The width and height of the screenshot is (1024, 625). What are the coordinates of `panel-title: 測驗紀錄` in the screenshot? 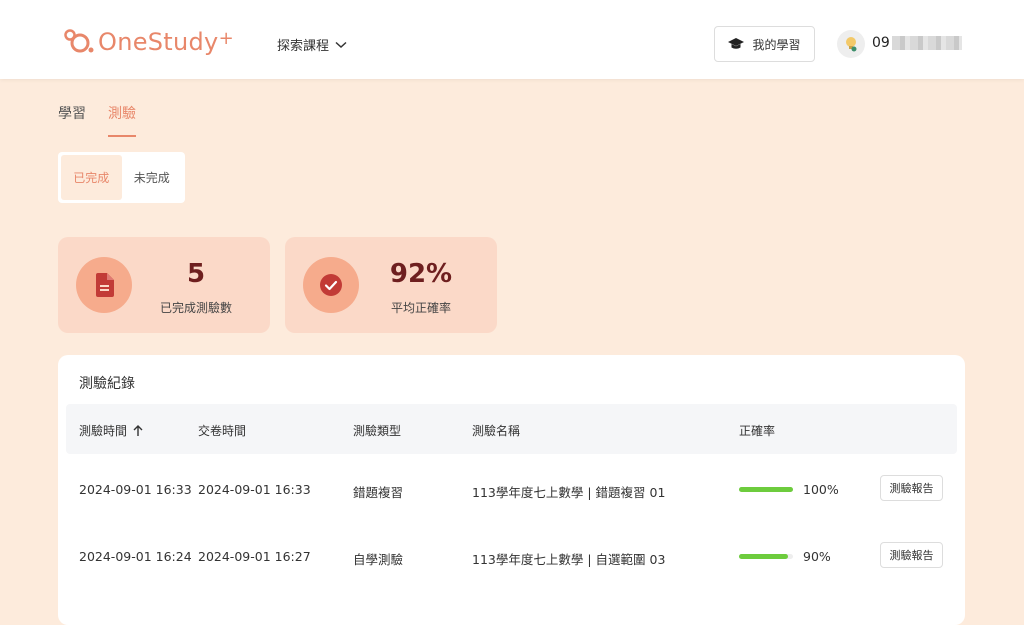 It's located at (107, 384).